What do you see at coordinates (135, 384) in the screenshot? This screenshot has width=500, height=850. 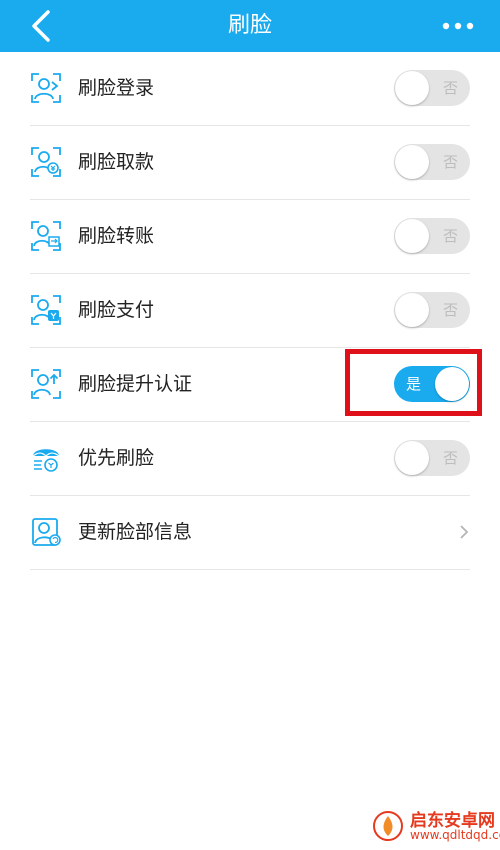 I see `row-label: 刷脸提升认证` at bounding box center [135, 384].